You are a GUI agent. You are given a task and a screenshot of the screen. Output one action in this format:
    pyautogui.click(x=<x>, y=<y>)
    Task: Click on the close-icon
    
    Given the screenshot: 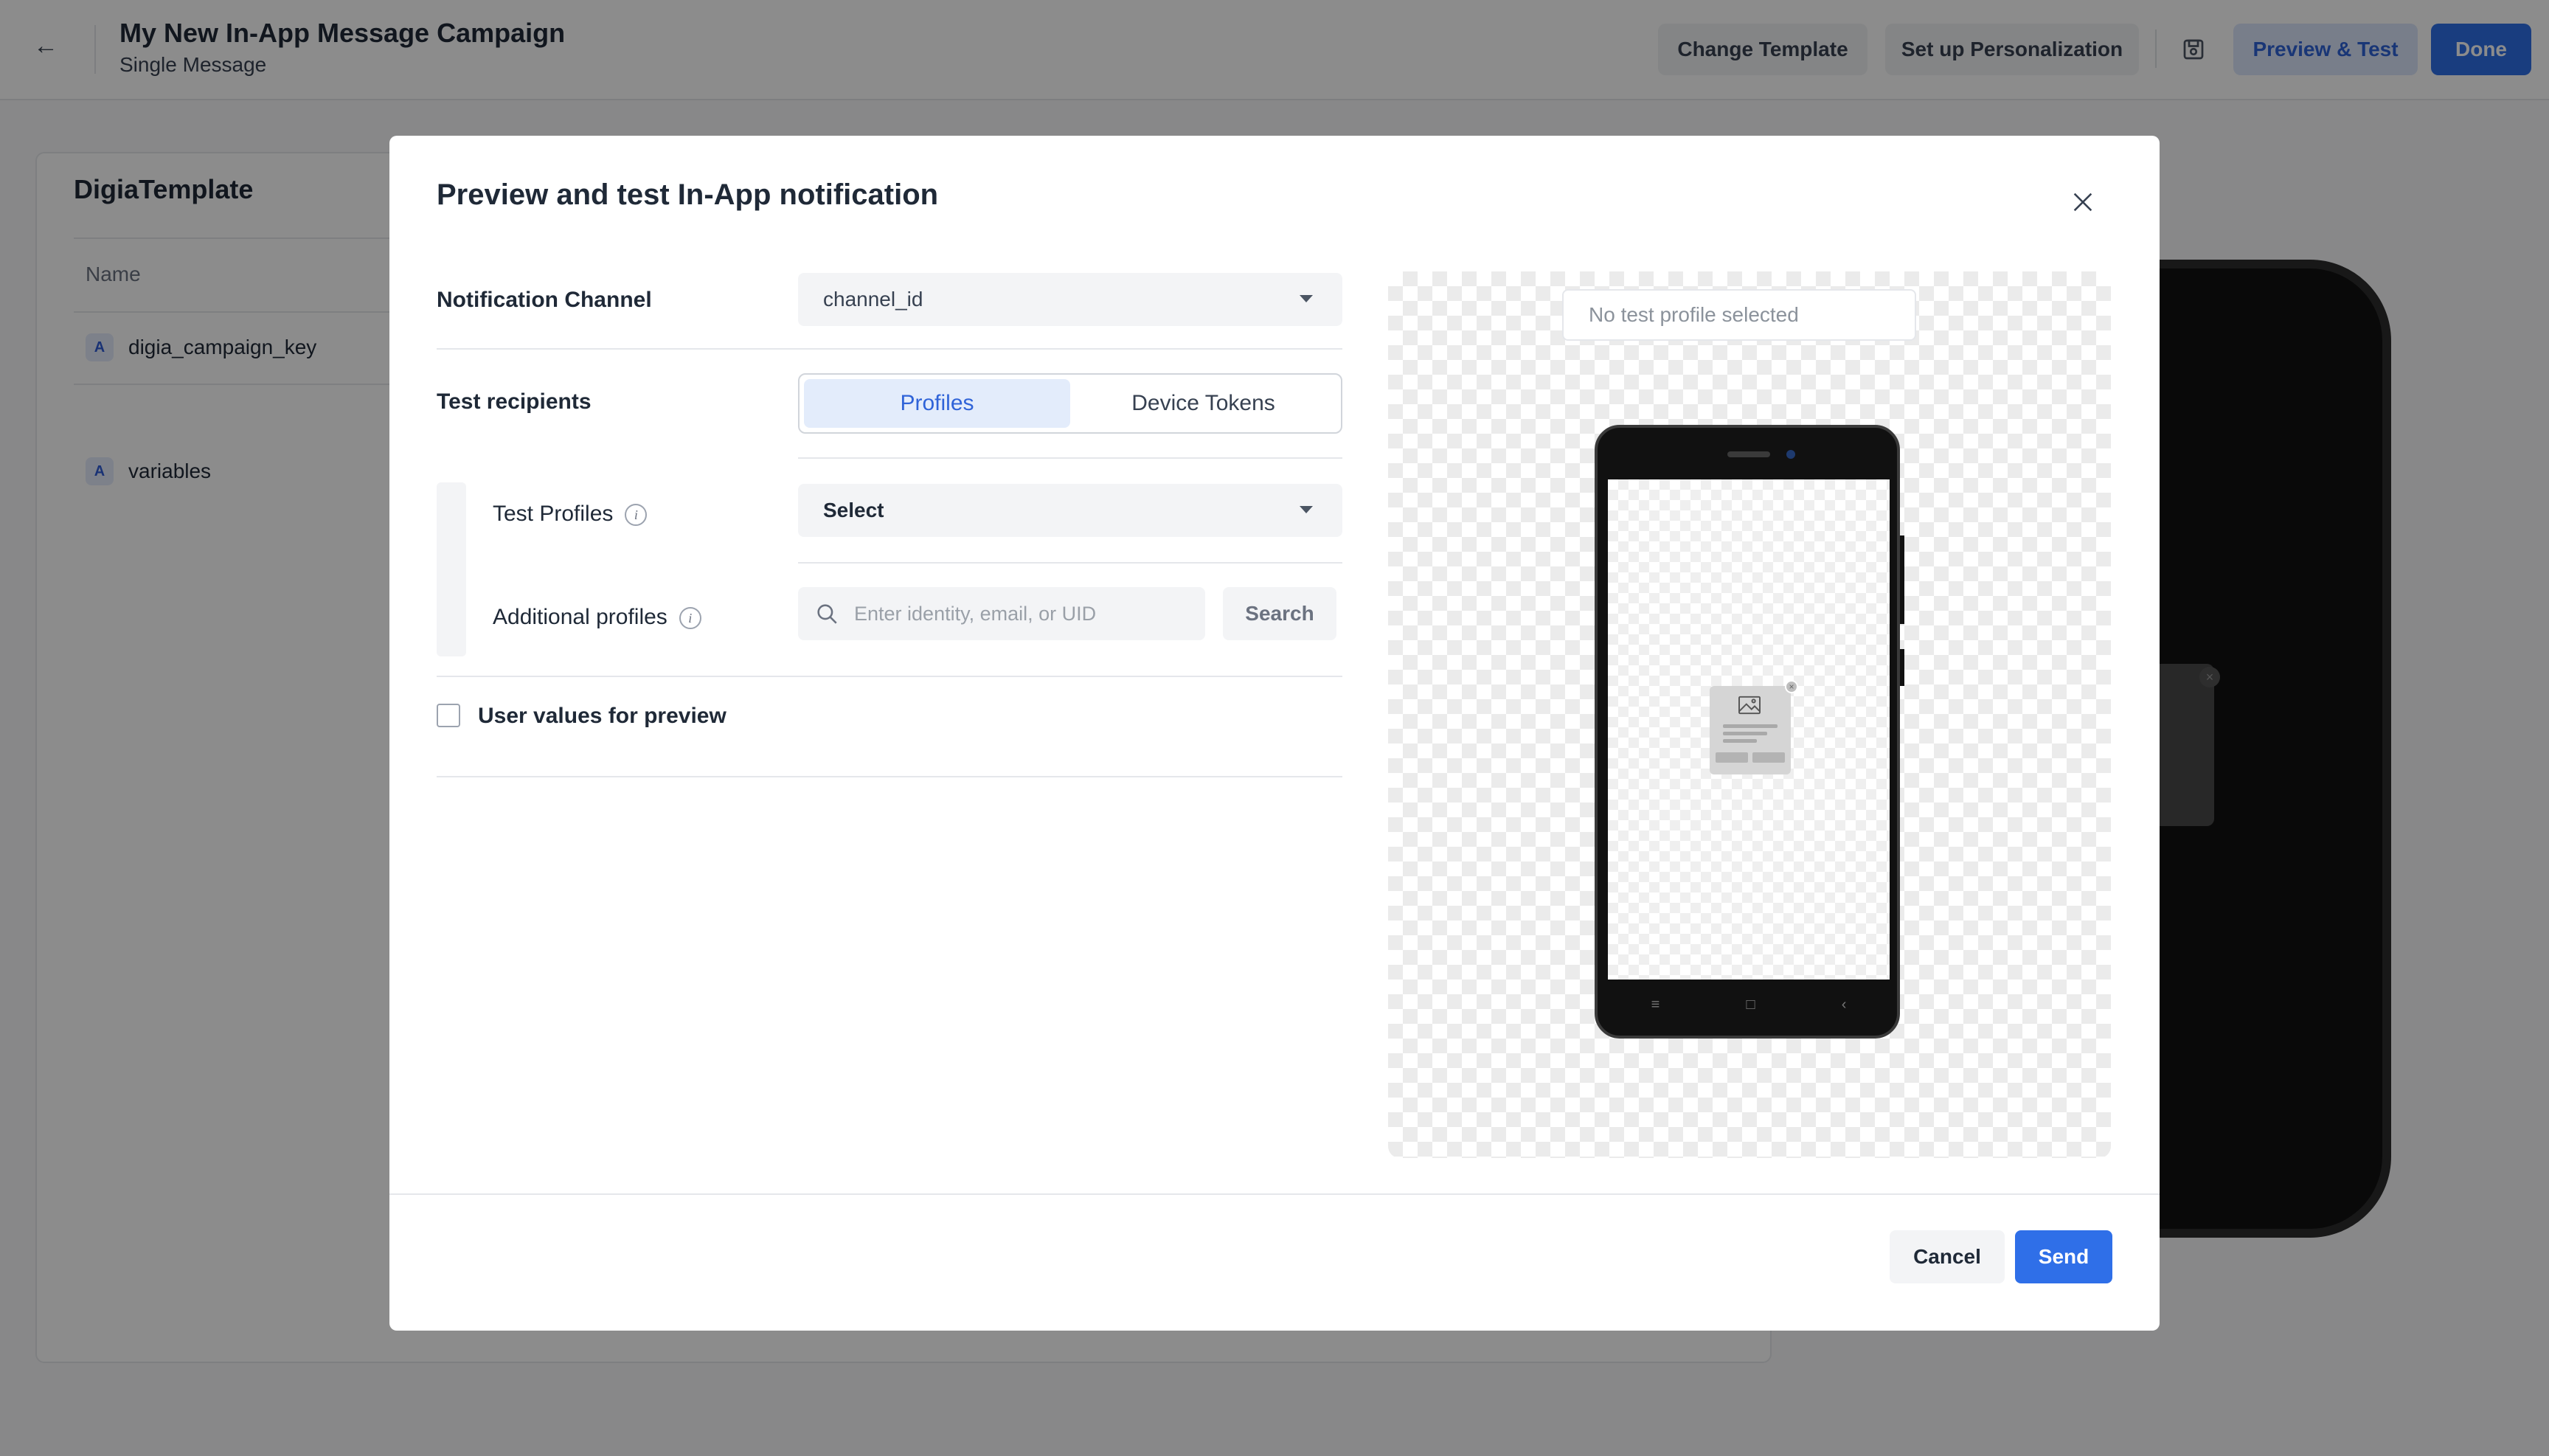 What is the action you would take?
    pyautogui.click(x=2083, y=202)
    